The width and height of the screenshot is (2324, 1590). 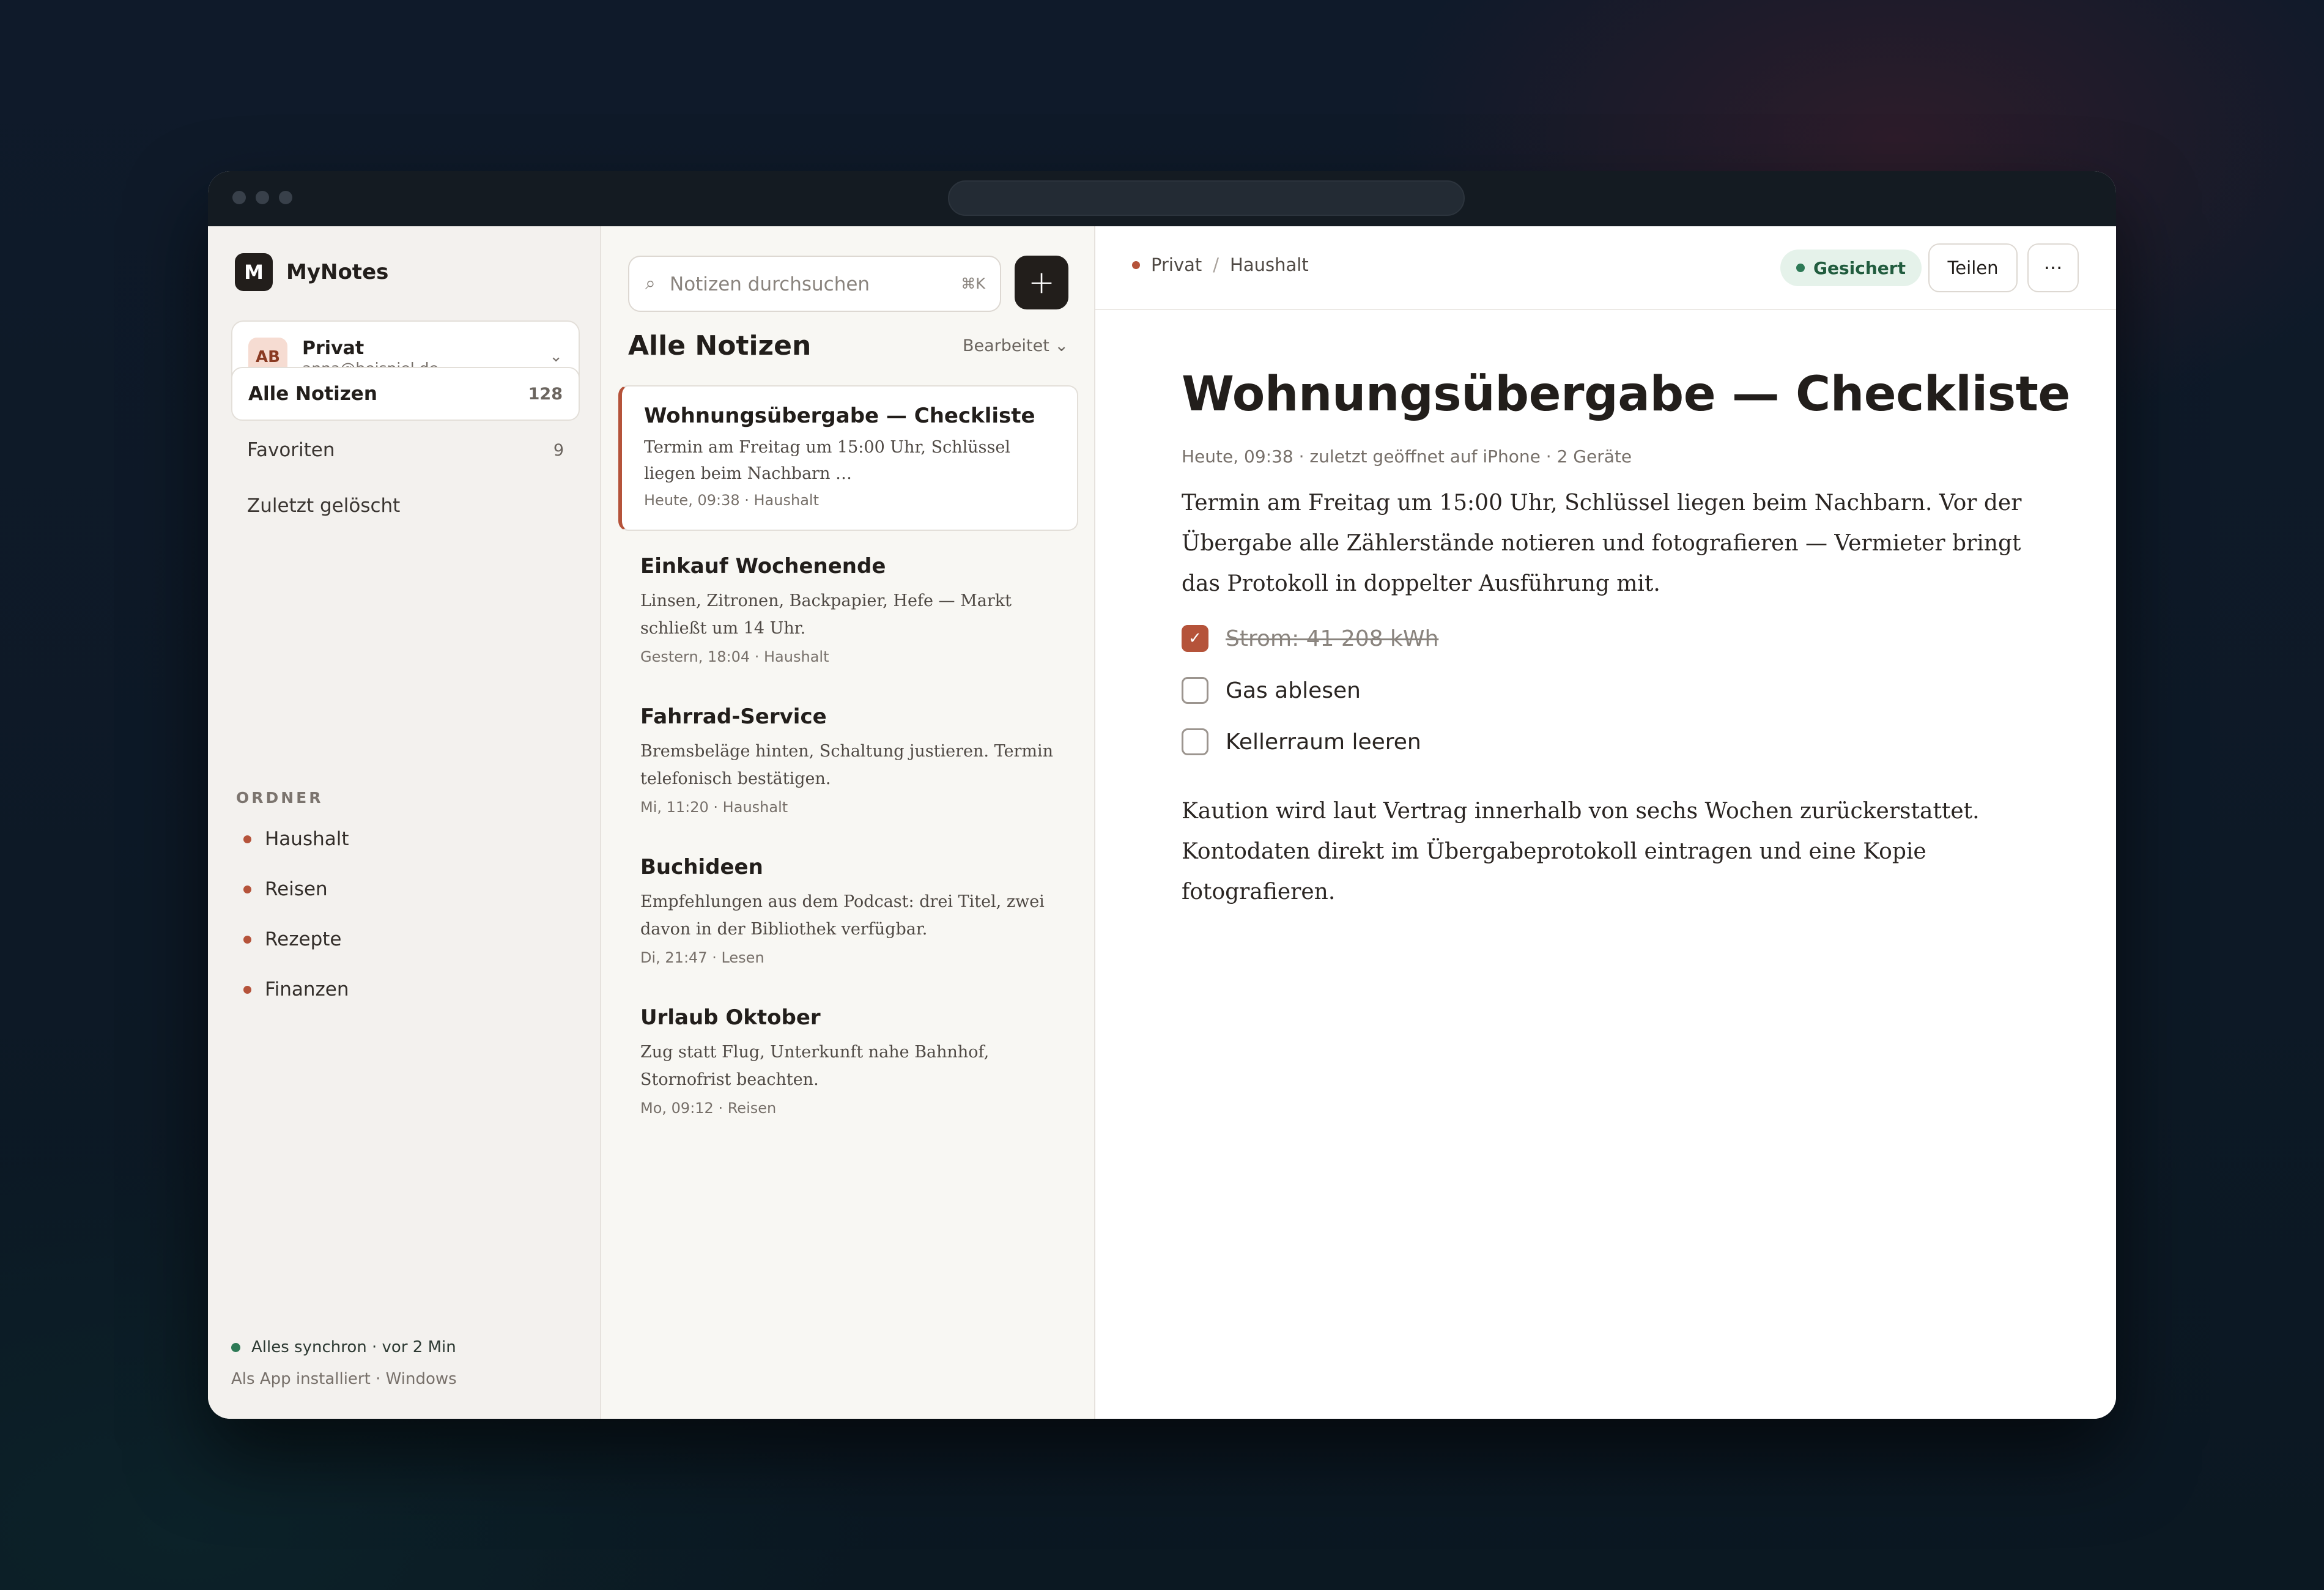 I want to click on saved-label: Gesichert, so click(x=1859, y=268).